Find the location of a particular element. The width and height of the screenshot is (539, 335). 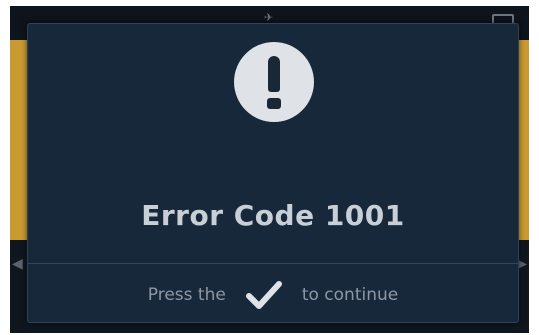

chevron-left-icon: ◀ is located at coordinates (17, 264).